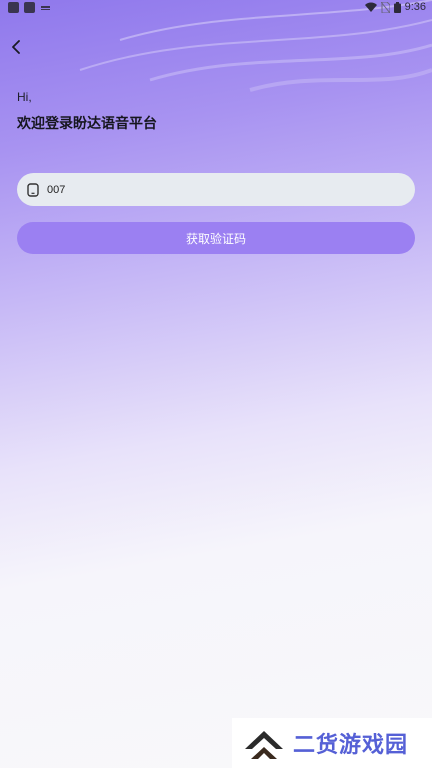  I want to click on get-verification-code-button: 获取验证码, so click(216, 238).